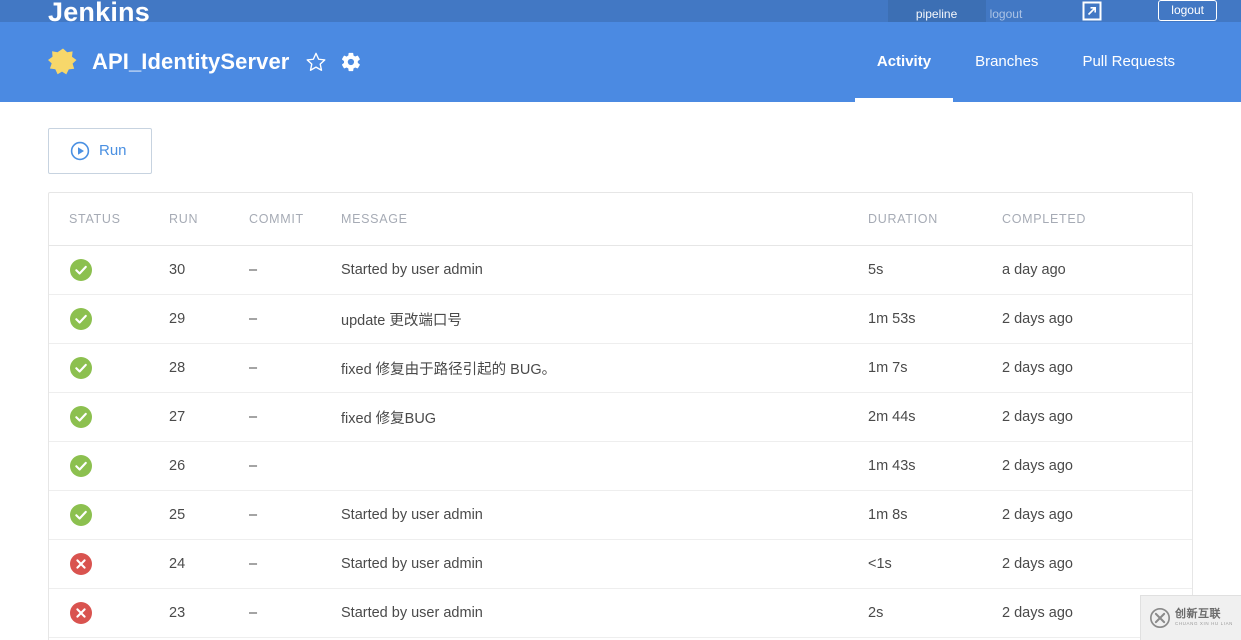 Image resolution: width=1241 pixels, height=640 pixels. Describe the element at coordinates (191, 61) in the screenshot. I see `page-title: API_IdentityServer` at that location.